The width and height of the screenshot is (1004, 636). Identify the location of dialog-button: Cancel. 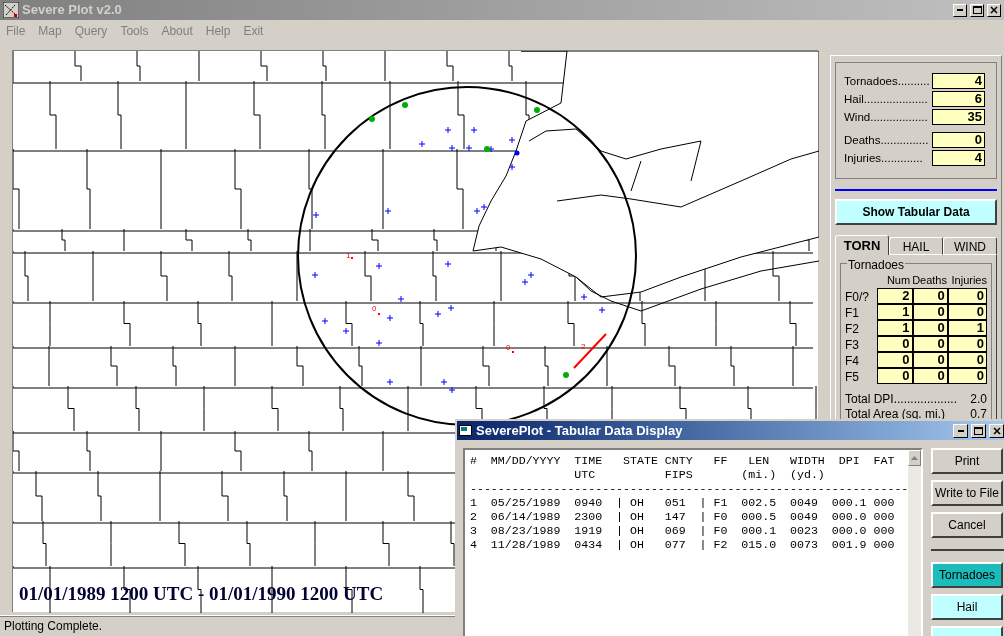
(967, 525).